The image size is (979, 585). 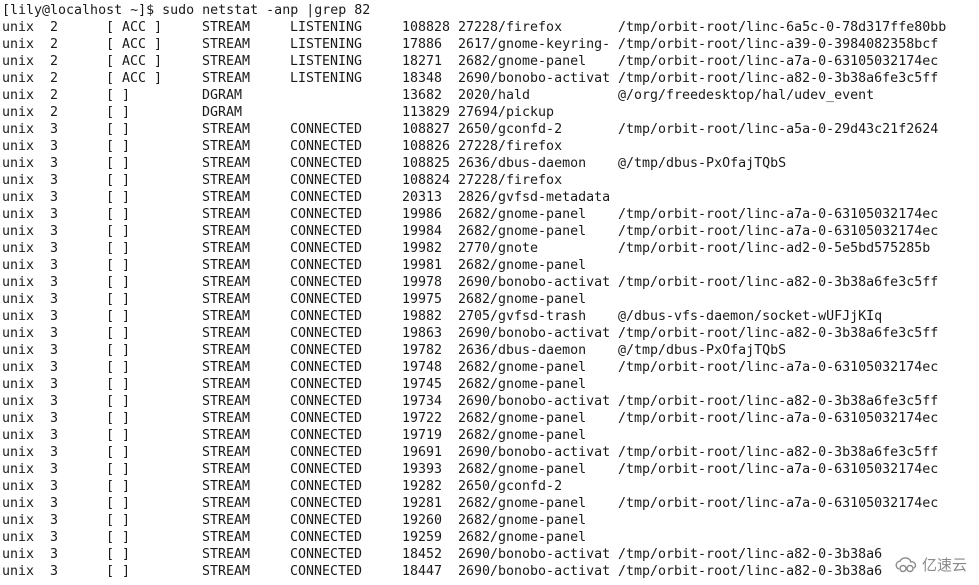 I want to click on cell-inode: 108828, so click(x=426, y=27).